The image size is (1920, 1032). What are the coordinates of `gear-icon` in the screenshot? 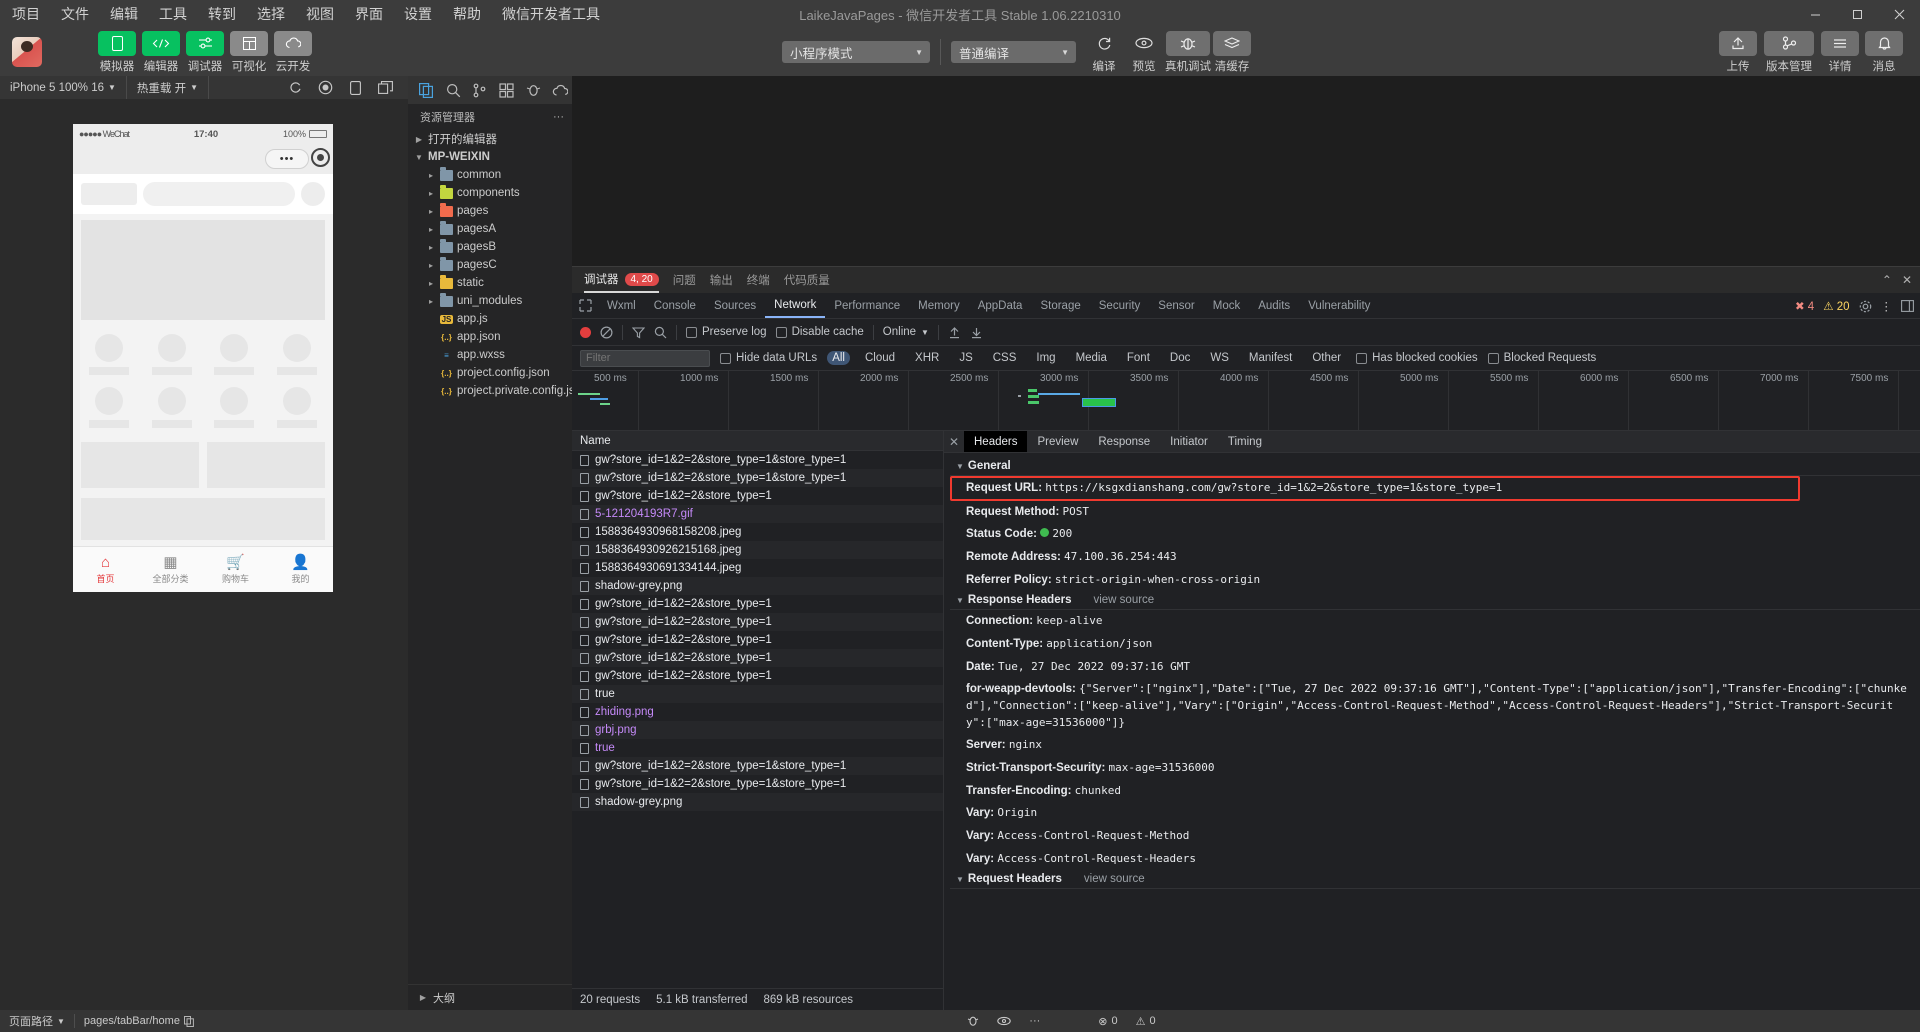 It's located at (1865, 306).